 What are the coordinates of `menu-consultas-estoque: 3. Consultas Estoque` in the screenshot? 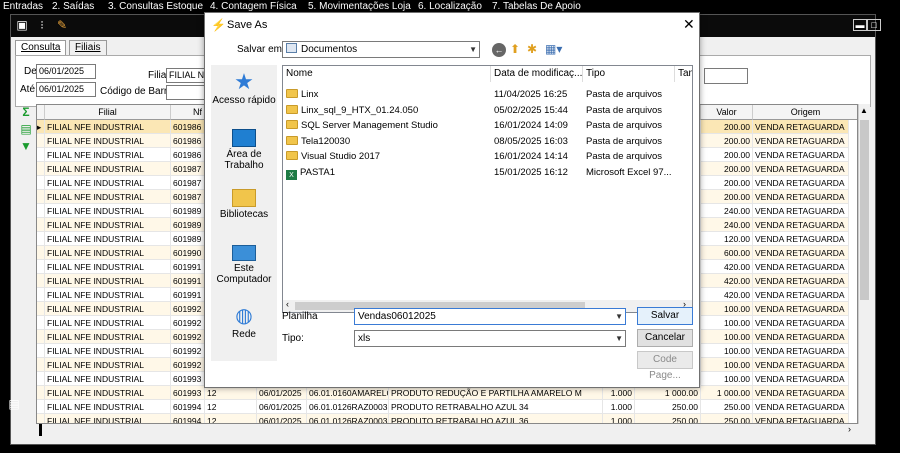 It's located at (155, 6).